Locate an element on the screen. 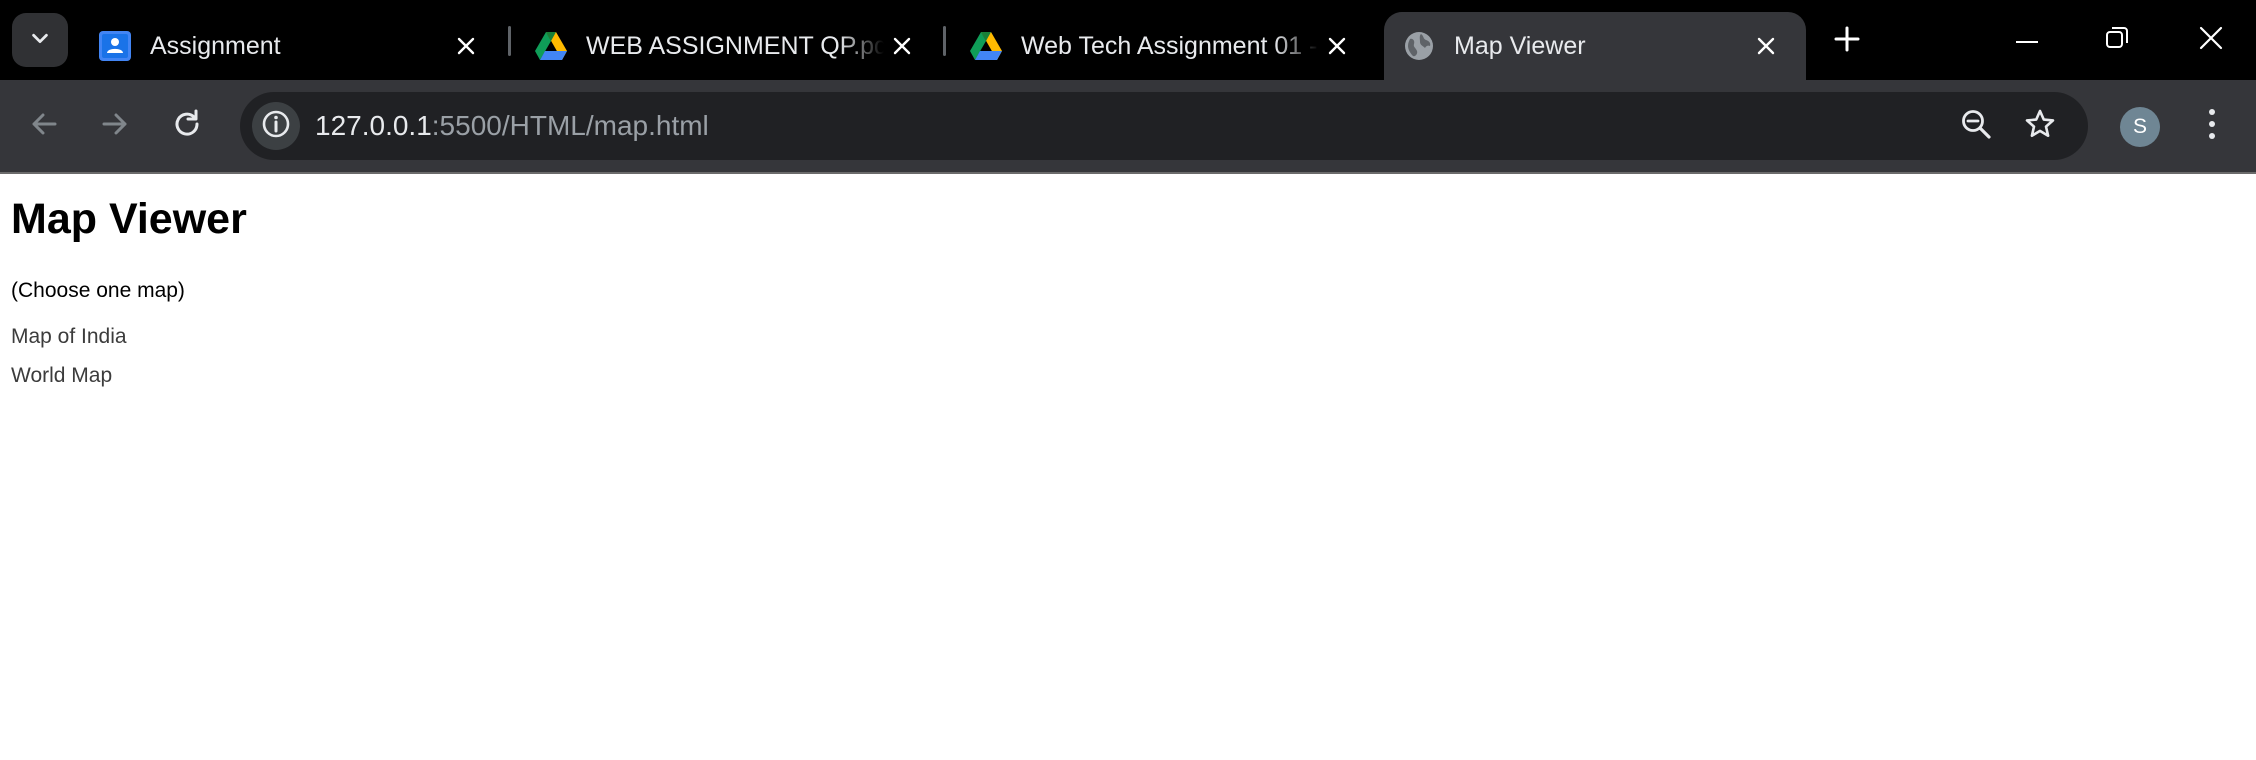  window-close-button is located at coordinates (2211, 40).